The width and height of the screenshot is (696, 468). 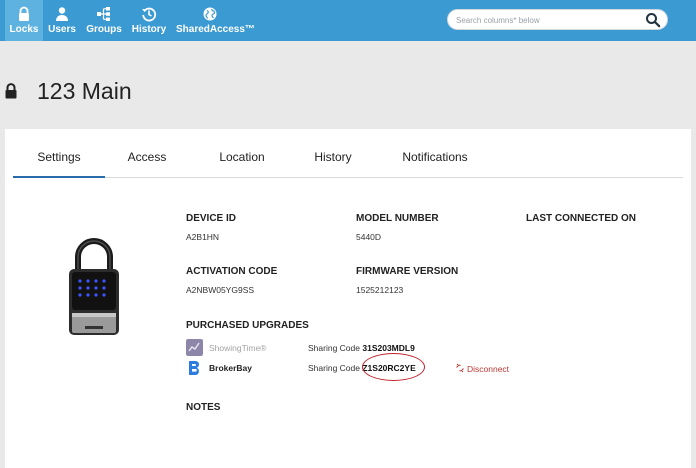 What do you see at coordinates (62, 29) in the screenshot?
I see `nav-label-users: Users` at bounding box center [62, 29].